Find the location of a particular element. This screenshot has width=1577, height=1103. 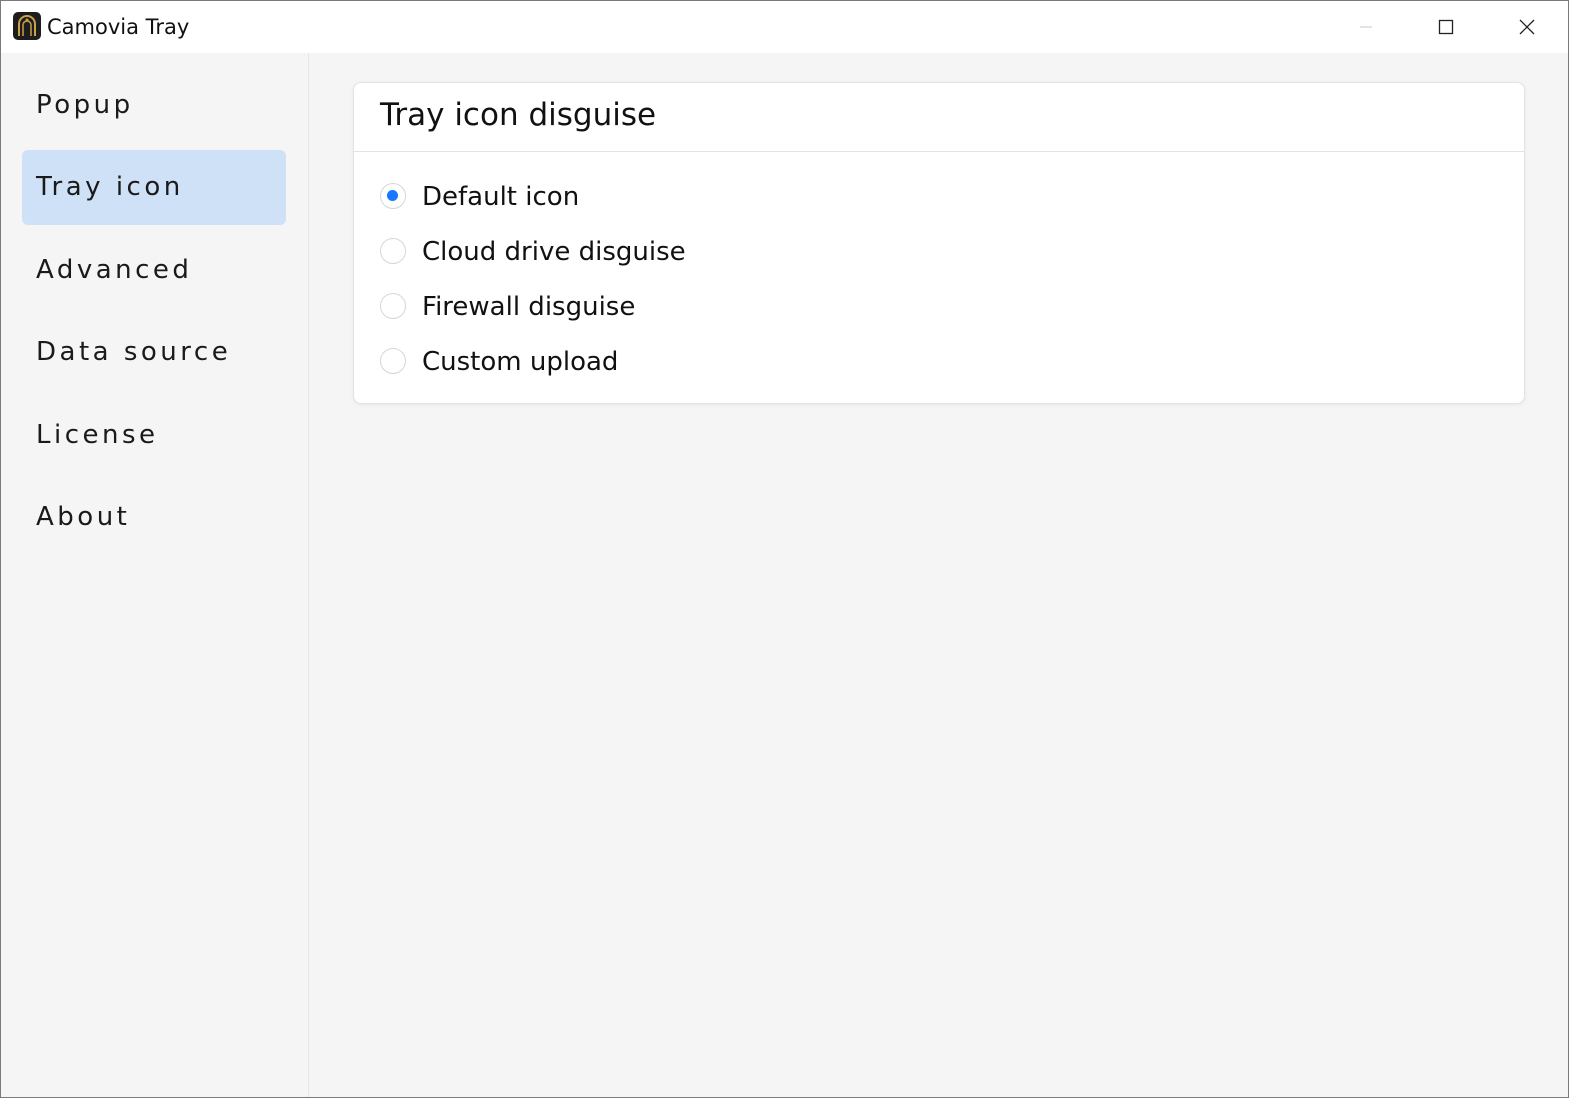

card-header: Tray icon disguise is located at coordinates (939, 117).